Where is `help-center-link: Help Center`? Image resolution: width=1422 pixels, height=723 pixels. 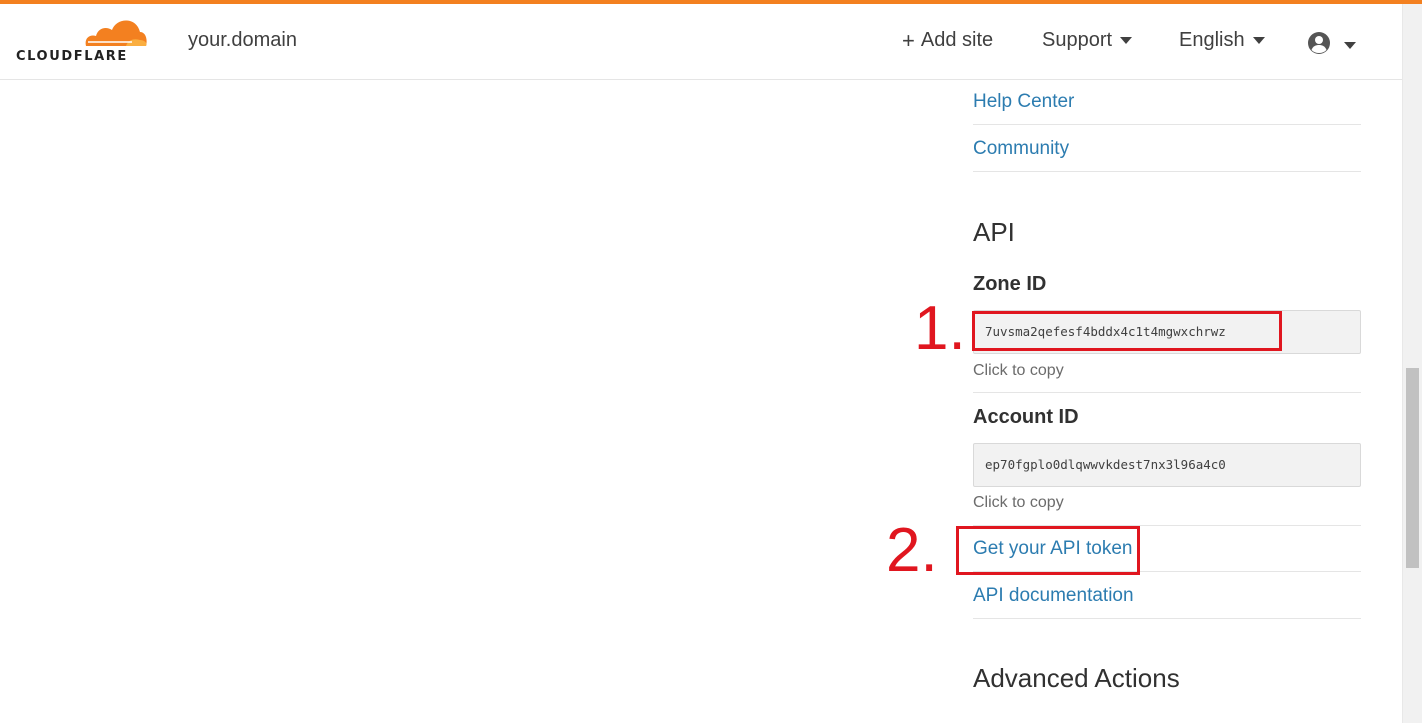
help-center-link: Help Center is located at coordinates (1023, 102).